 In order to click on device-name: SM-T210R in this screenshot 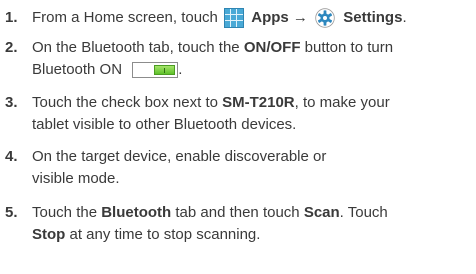, I will do `click(258, 102)`.